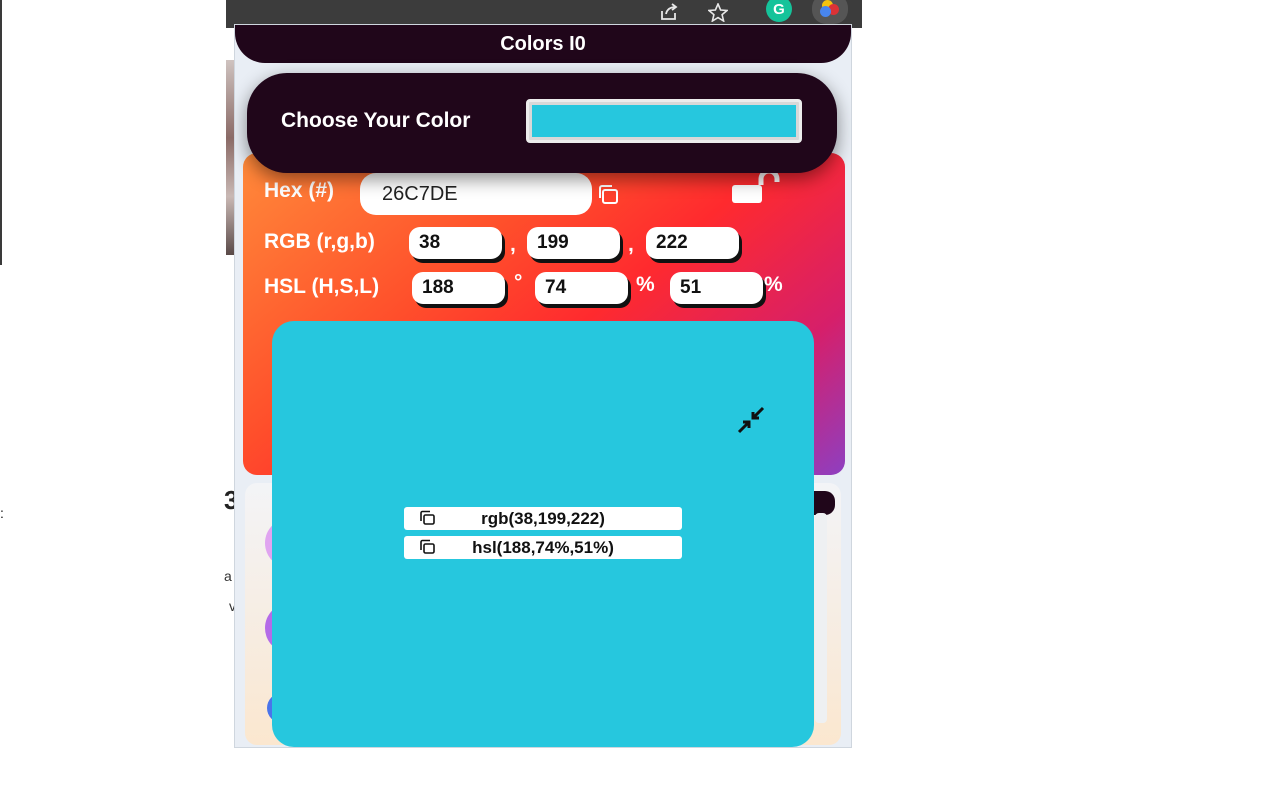  What do you see at coordinates (669, 12) in the screenshot?
I see `share-icon` at bounding box center [669, 12].